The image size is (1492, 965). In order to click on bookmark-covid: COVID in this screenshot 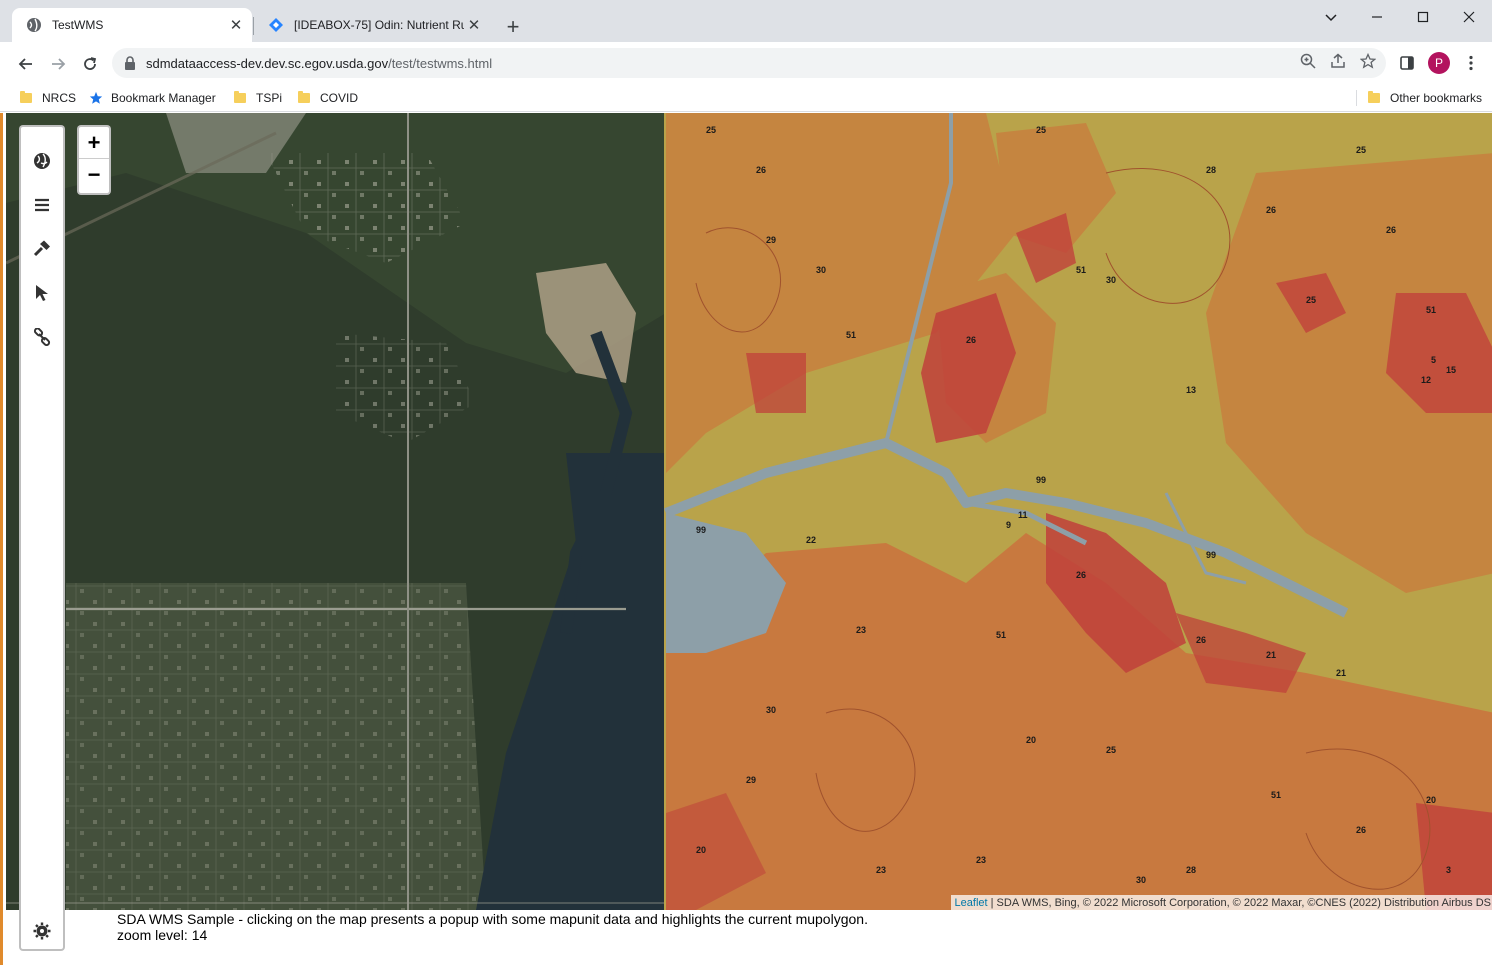, I will do `click(328, 98)`.